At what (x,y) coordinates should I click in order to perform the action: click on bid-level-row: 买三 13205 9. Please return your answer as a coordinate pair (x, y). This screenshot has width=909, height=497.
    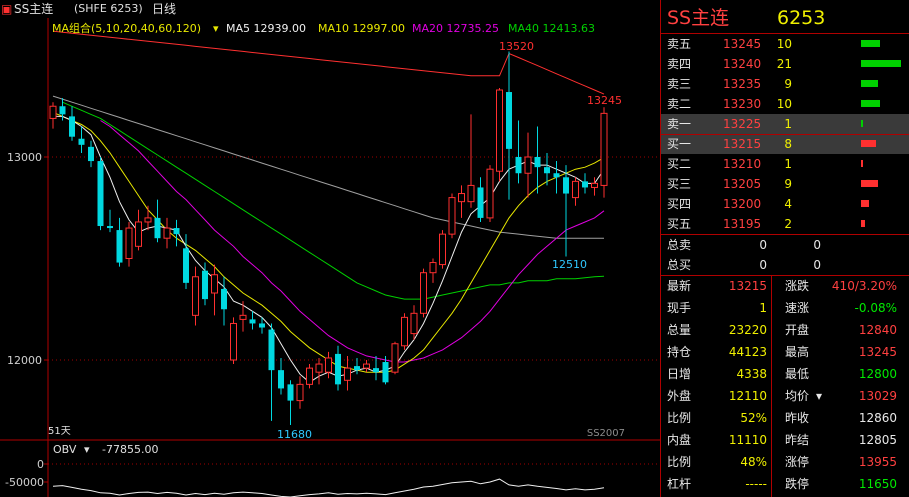
    Looking at the image, I should click on (785, 184).